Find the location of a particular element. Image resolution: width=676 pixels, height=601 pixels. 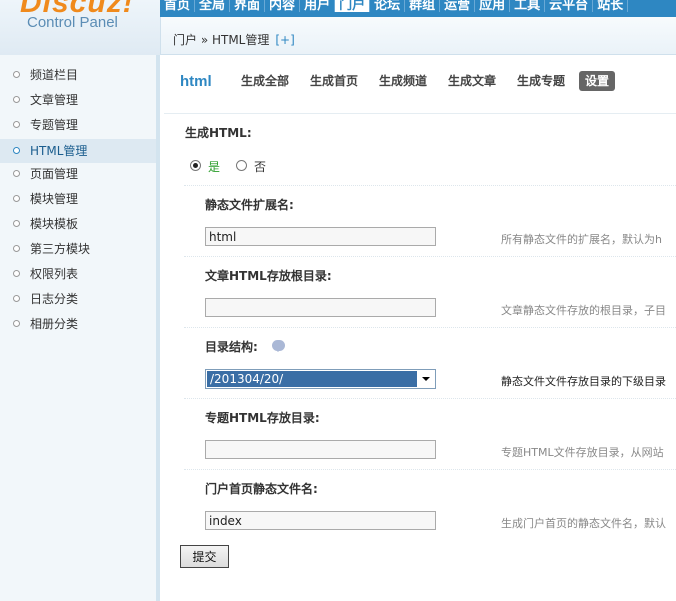

ext-hint: 所有静态文件的扩展名，默认为h is located at coordinates (581, 239).